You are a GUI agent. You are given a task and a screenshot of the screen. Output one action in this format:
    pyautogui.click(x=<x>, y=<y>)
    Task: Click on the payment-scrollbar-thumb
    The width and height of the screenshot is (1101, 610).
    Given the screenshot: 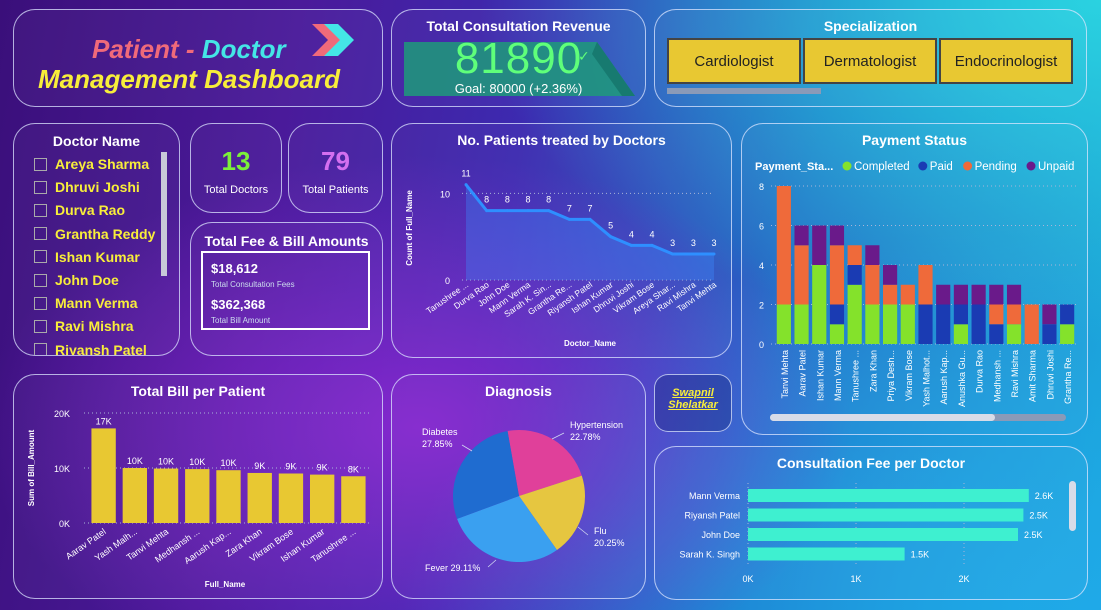 What is the action you would take?
    pyautogui.click(x=882, y=417)
    